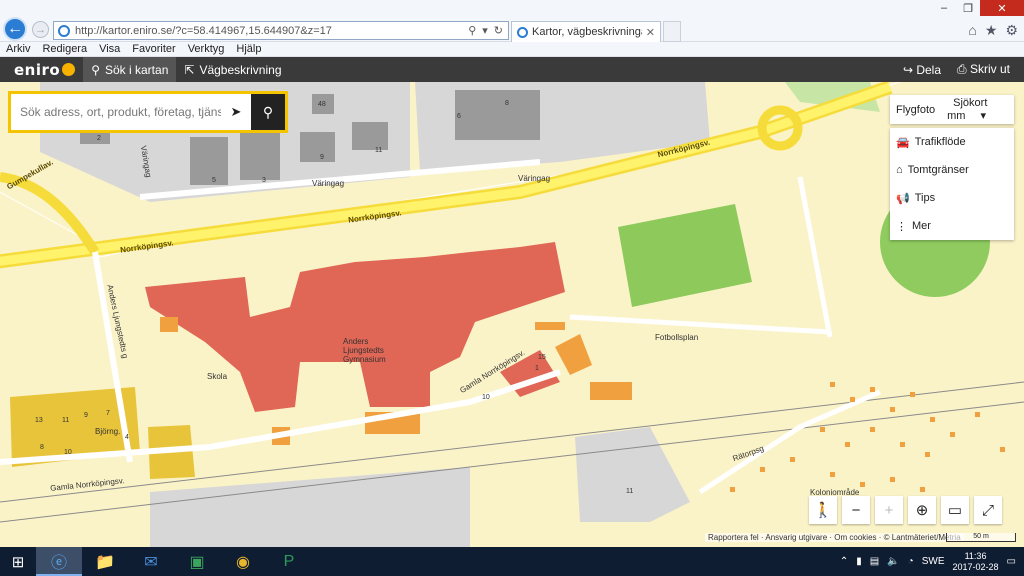 This screenshot has width=1024, height=576. I want to click on zoom-in-button: +, so click(889, 510).